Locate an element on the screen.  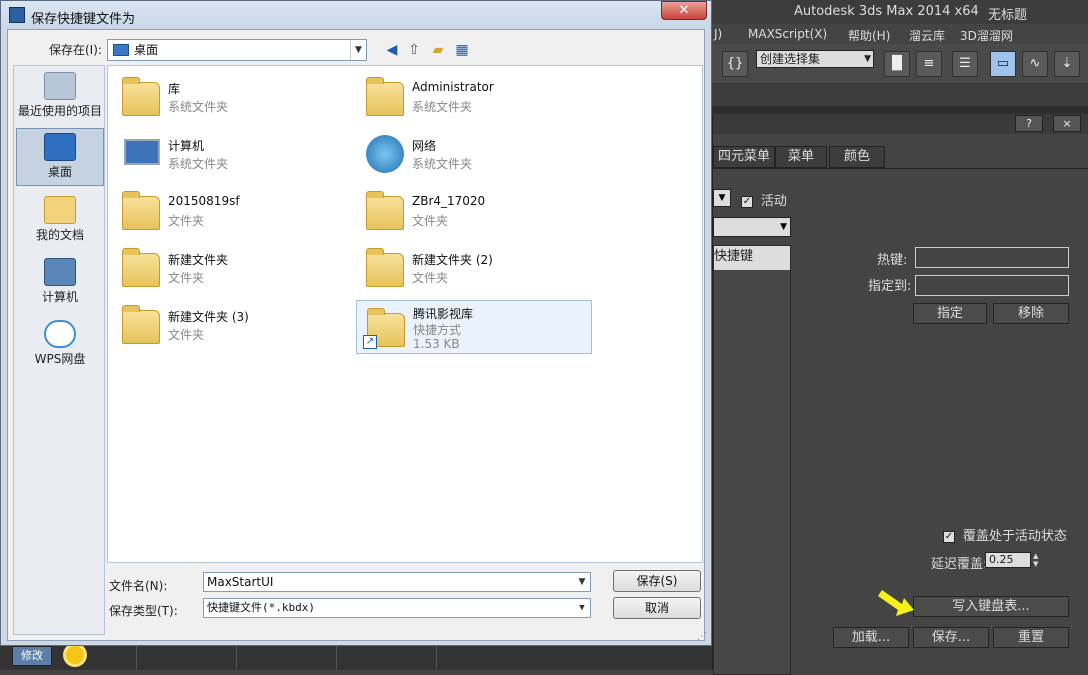
sun-icon is located at coordinates (75, 655).